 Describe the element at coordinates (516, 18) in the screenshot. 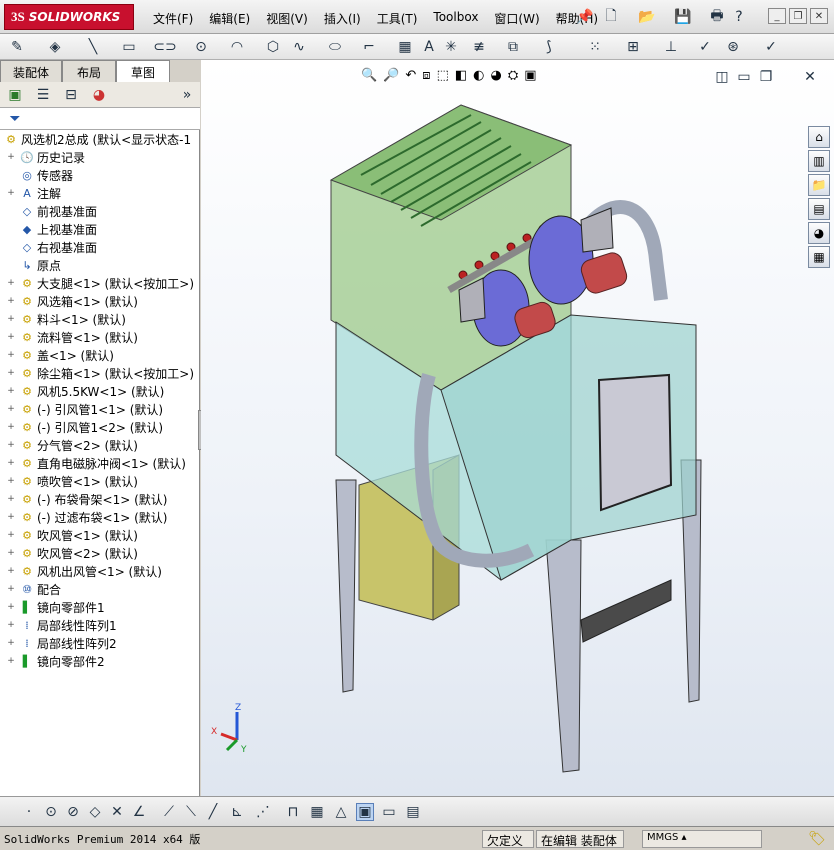

I see `menu-window: 窗口(W)` at that location.